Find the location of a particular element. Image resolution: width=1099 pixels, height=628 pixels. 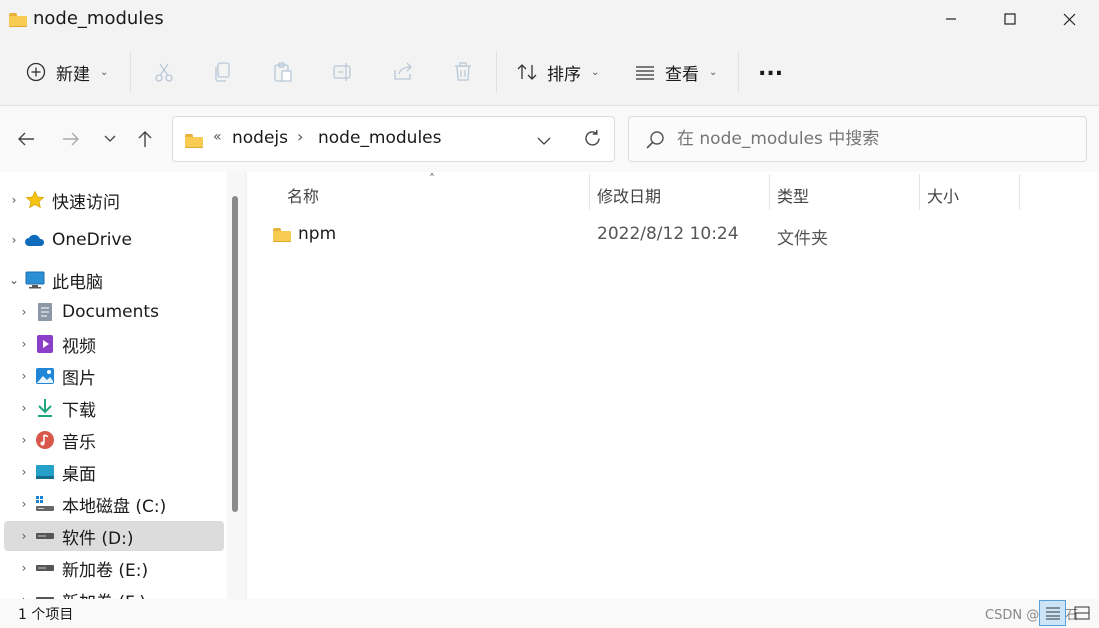

tree-item-label: 桌面 is located at coordinates (79, 474).